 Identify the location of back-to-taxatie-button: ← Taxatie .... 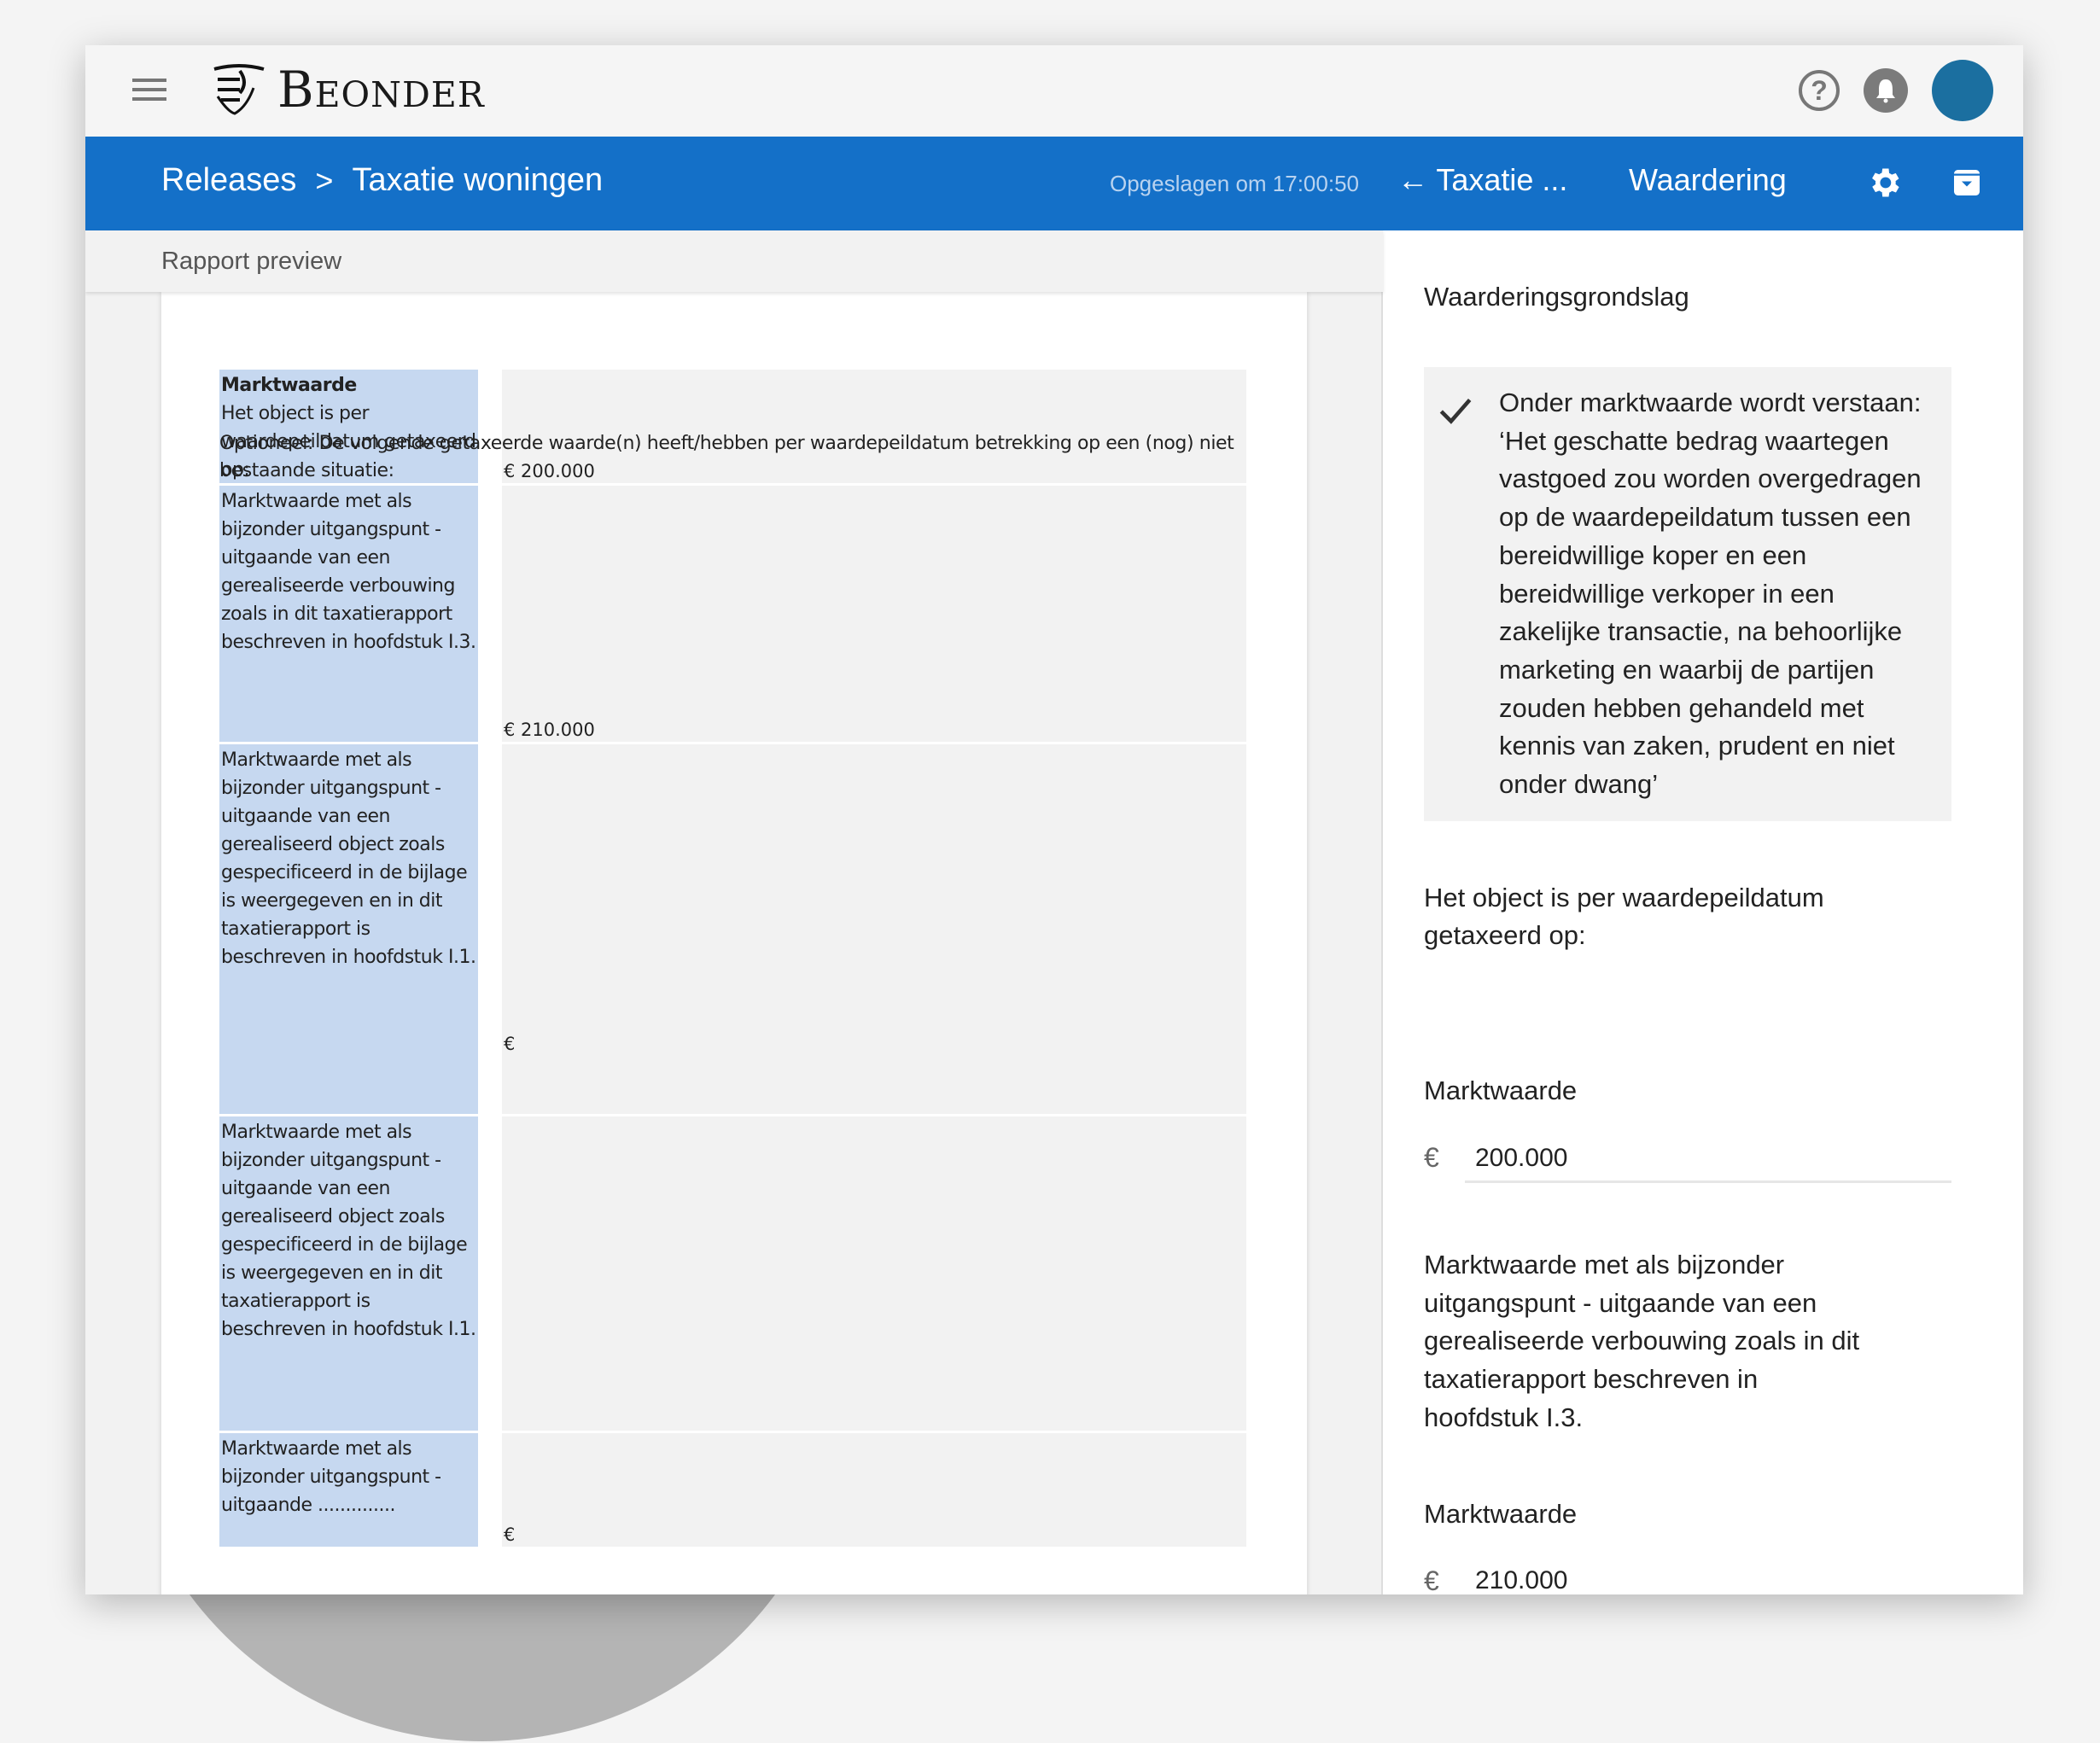
(1482, 180).